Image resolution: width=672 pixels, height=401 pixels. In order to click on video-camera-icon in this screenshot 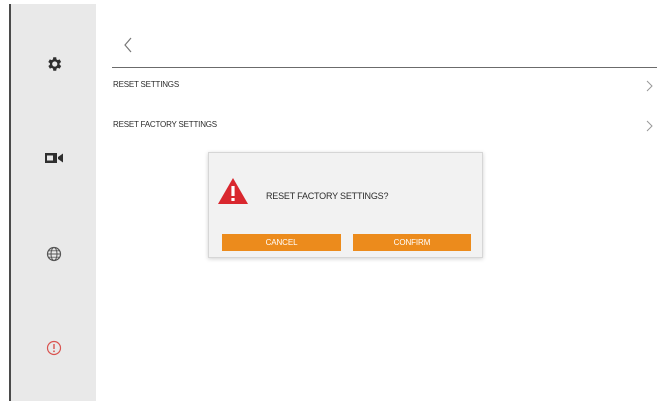, I will do `click(54, 160)`.